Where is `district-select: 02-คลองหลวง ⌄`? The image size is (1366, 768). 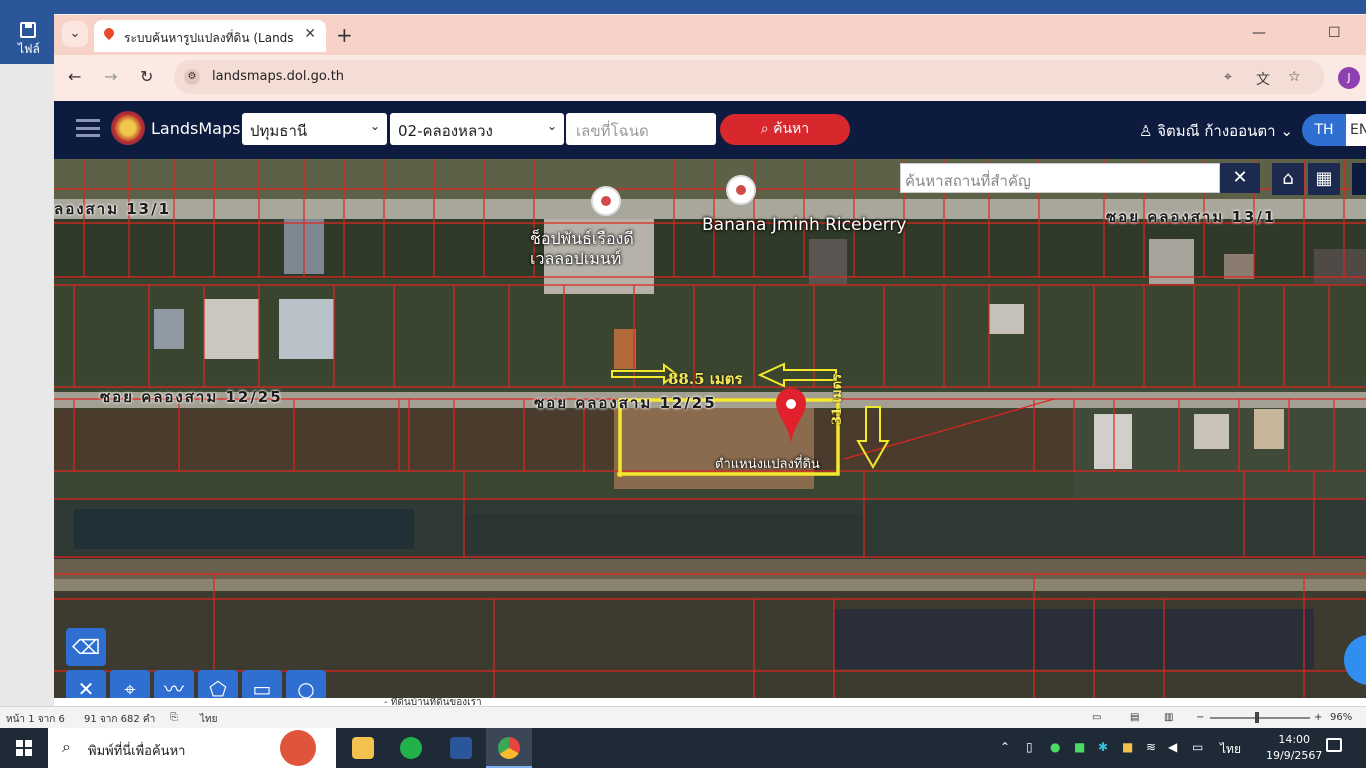 district-select: 02-คลองหลวง ⌄ is located at coordinates (477, 129).